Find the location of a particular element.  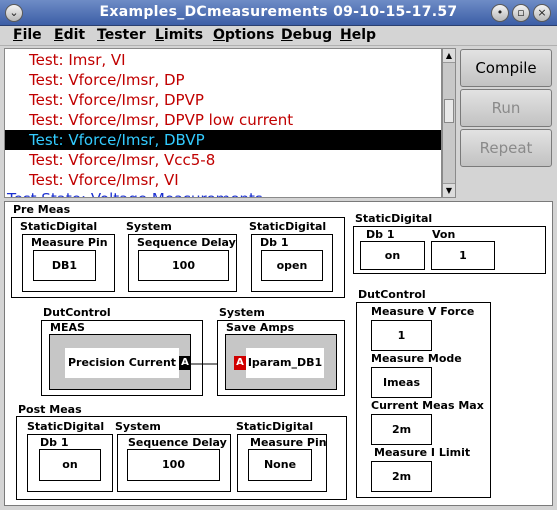

list-item-test-state: Test State: Voltage Measurements is located at coordinates (223, 193).